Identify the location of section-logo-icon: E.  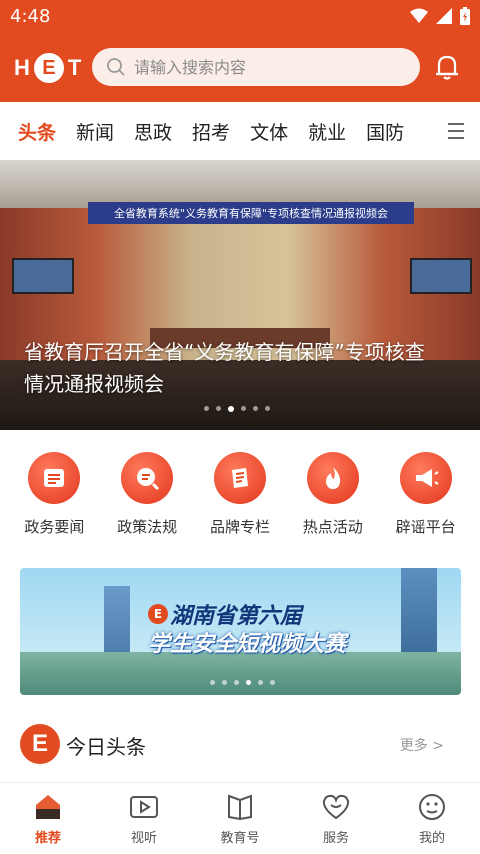
(40, 744).